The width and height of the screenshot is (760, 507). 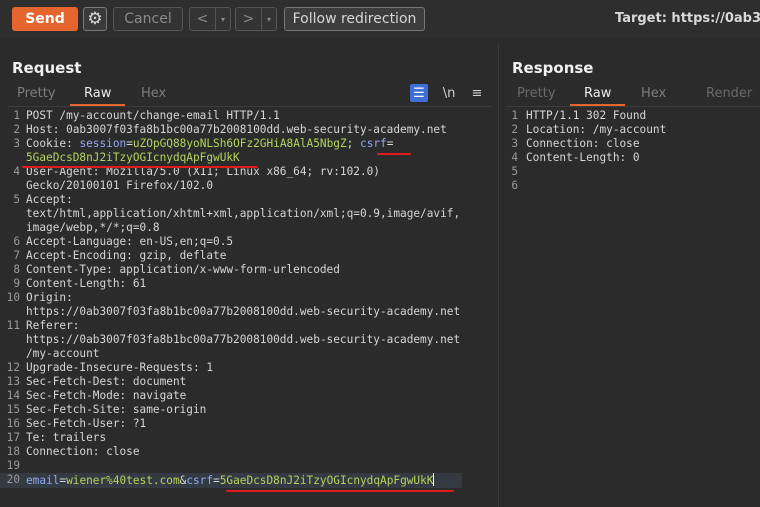 I want to click on pane-divider, so click(x=498, y=275).